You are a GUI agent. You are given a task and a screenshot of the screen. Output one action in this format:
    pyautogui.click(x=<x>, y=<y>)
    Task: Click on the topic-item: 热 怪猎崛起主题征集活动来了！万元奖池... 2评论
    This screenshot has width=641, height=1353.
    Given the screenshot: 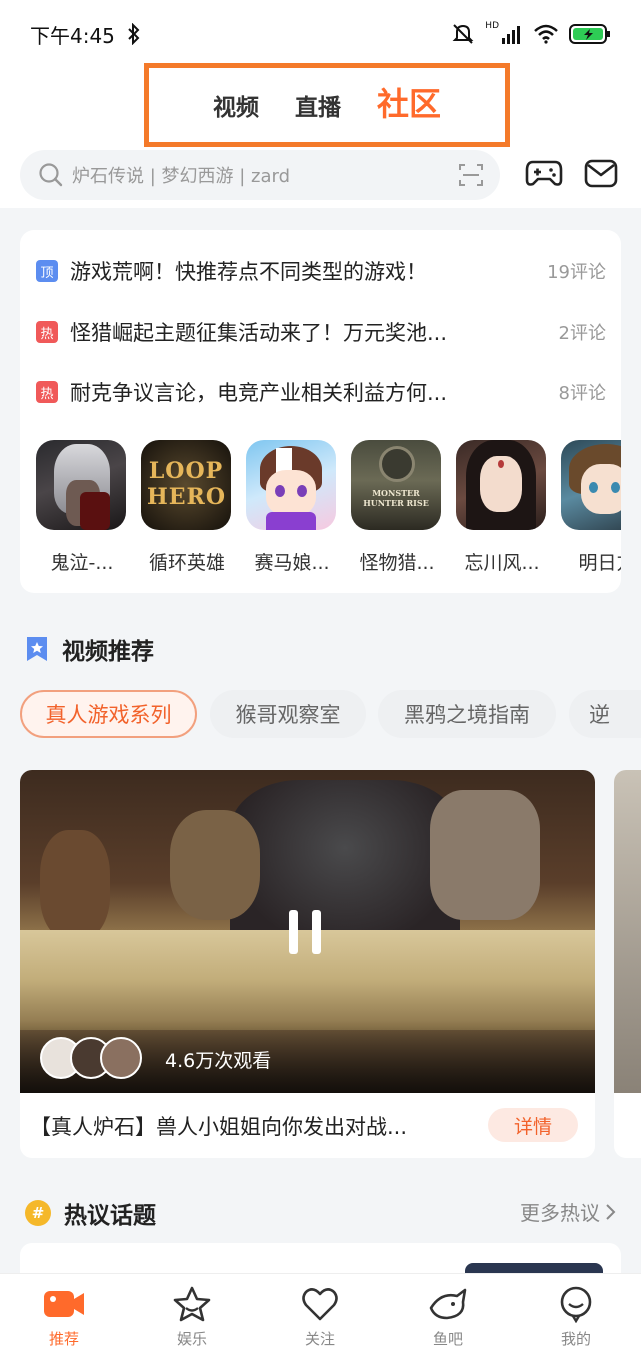 What is the action you would take?
    pyautogui.click(x=321, y=332)
    